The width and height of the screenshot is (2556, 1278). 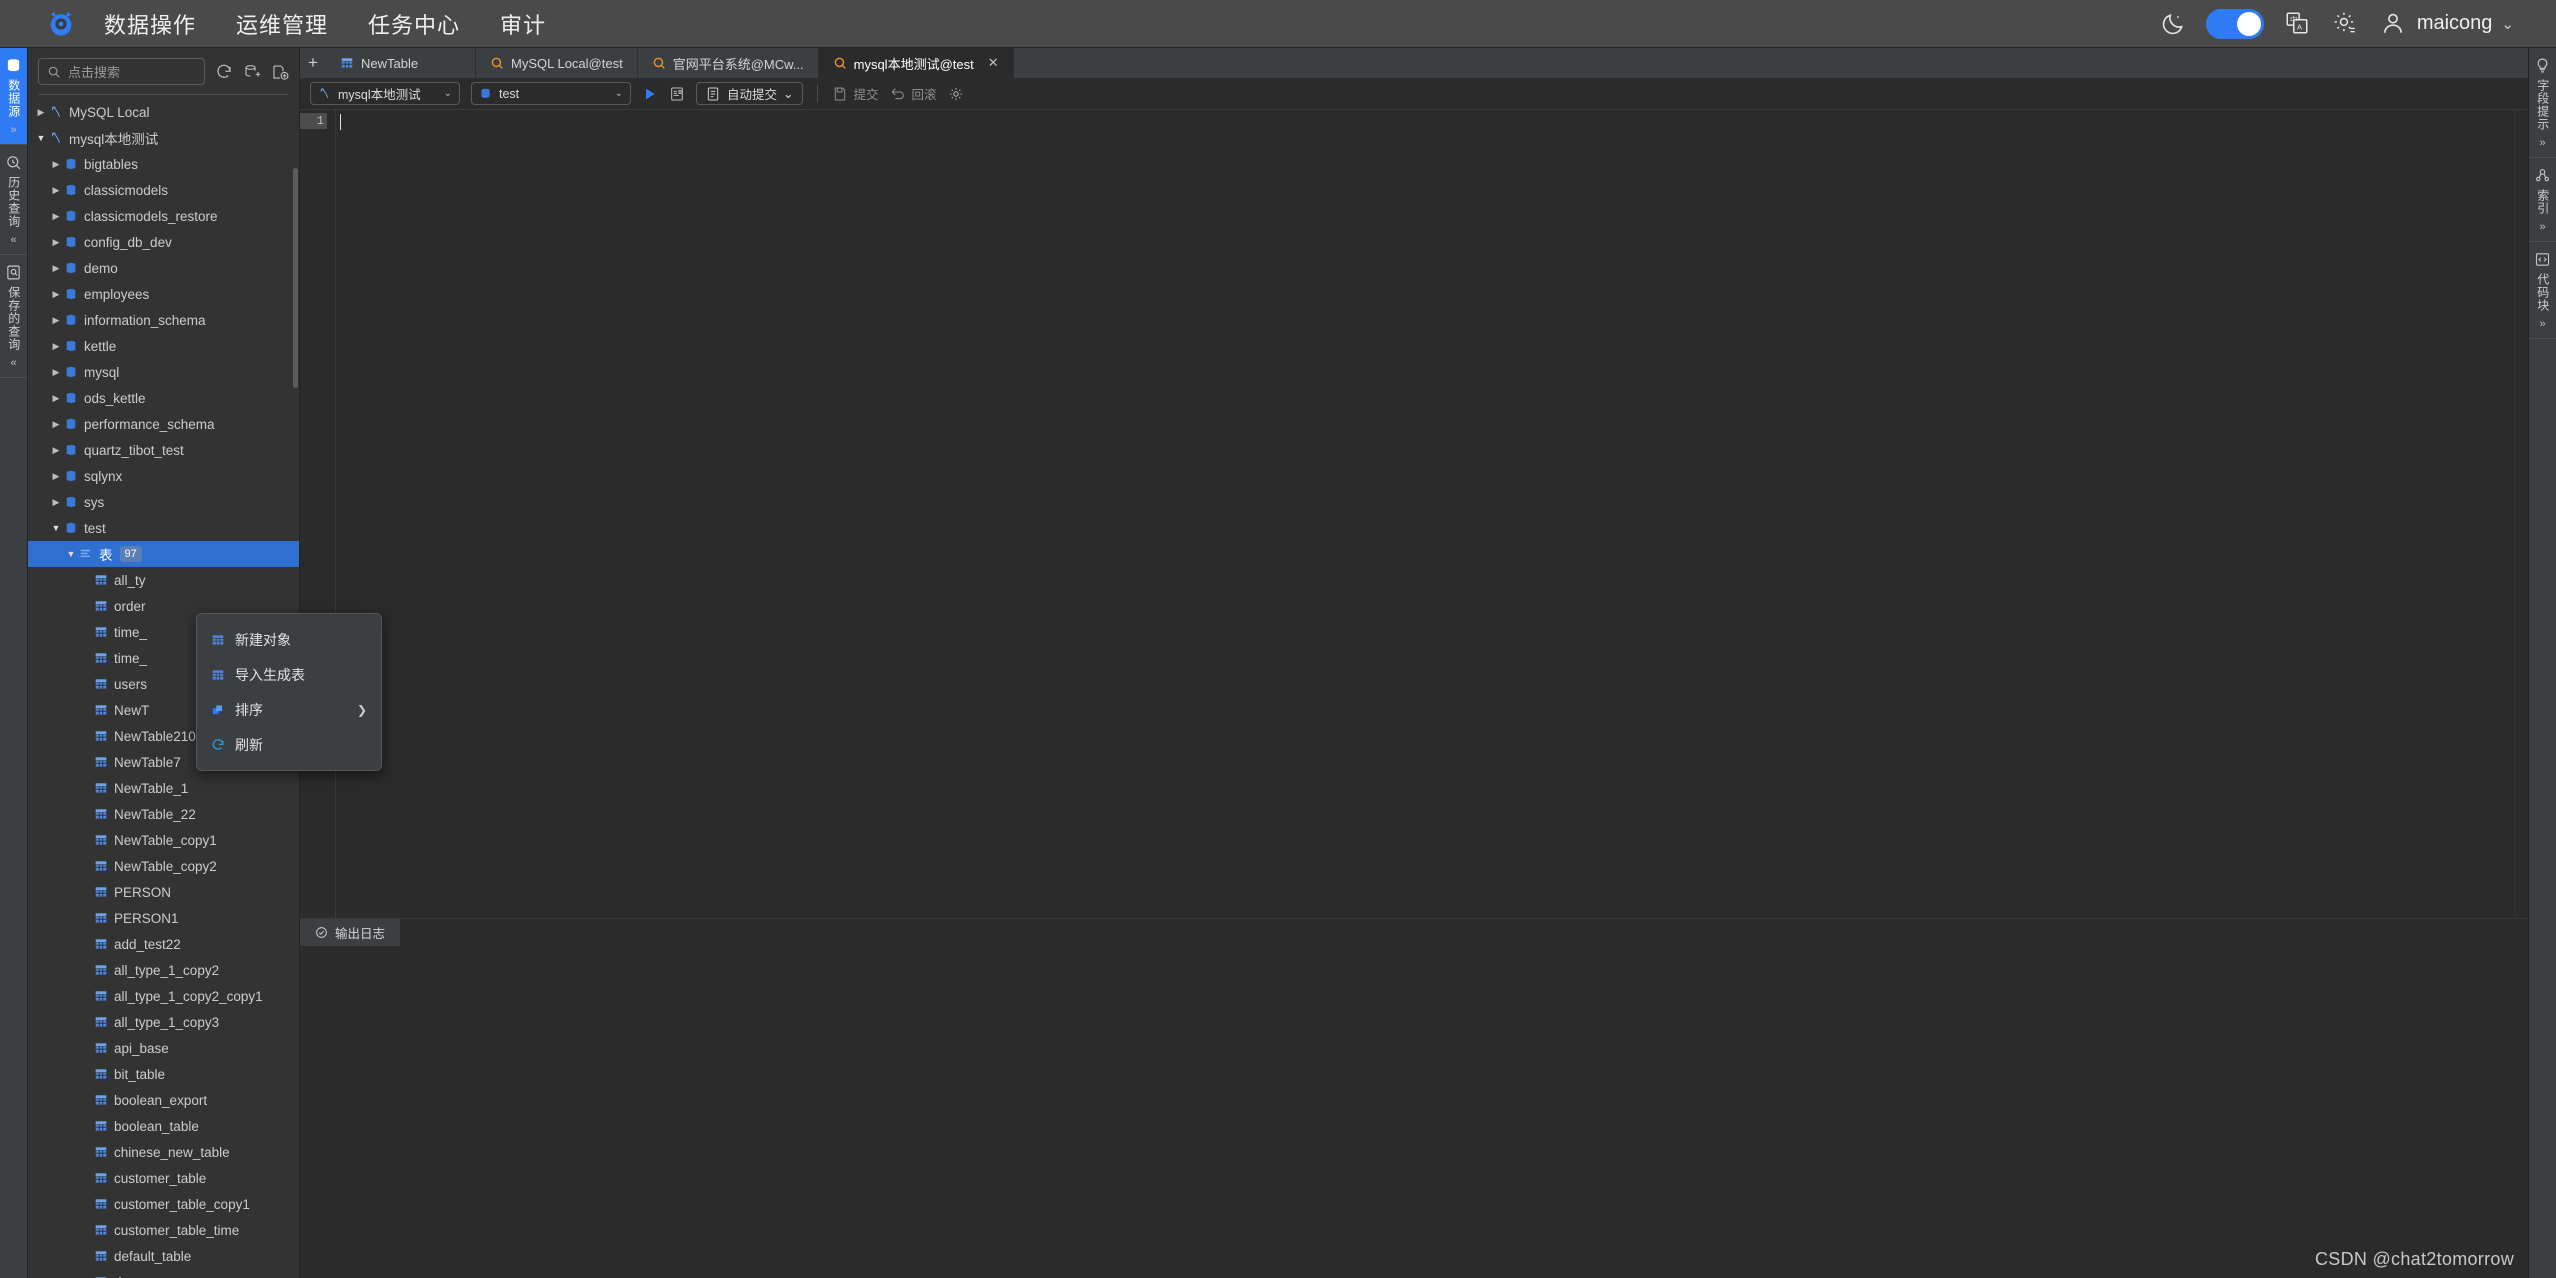 I want to click on context-menu-item: 刷新, so click(x=289, y=744).